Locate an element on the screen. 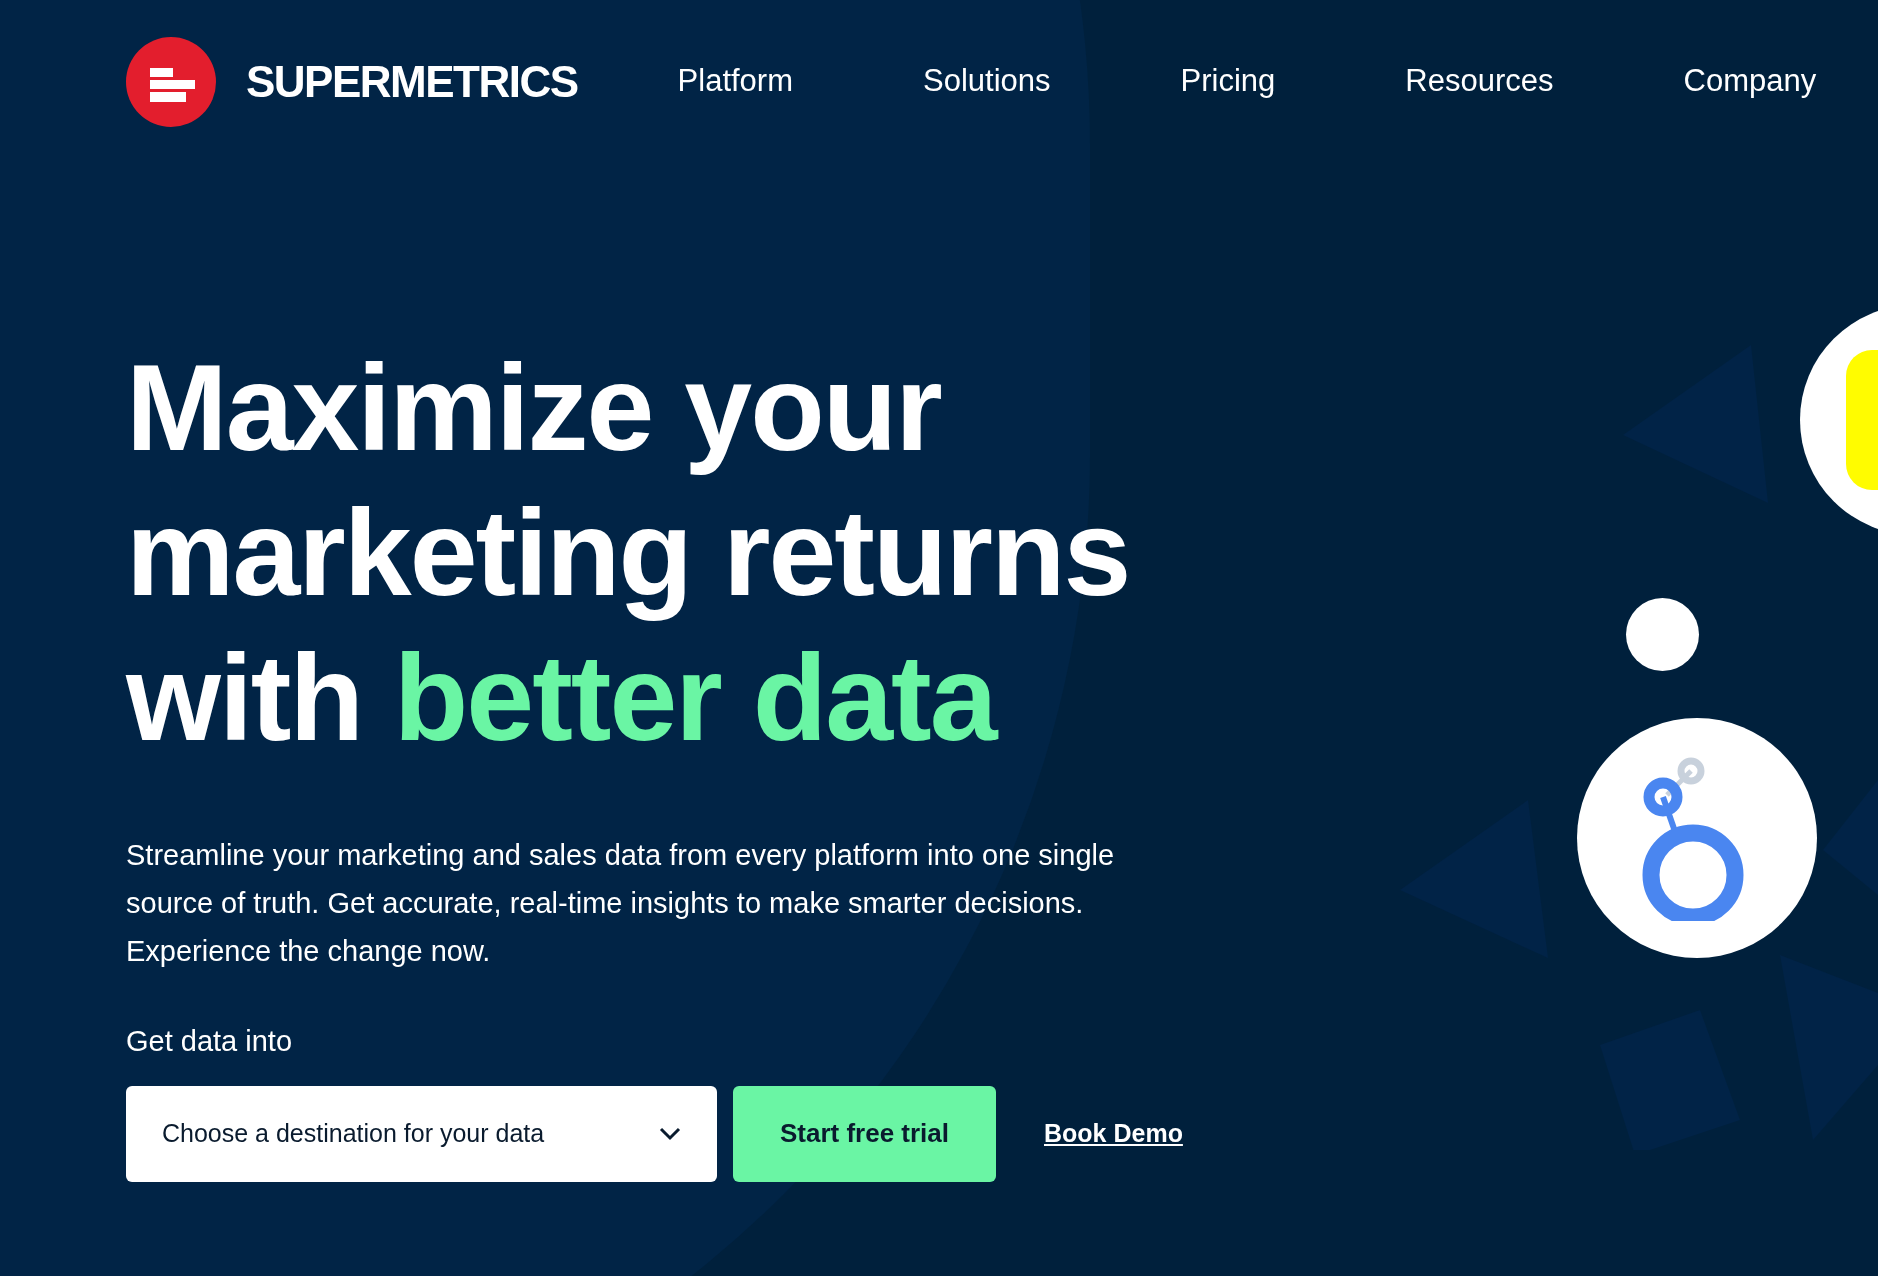 The image size is (1878, 1276). chevron-down-icon is located at coordinates (670, 1133).